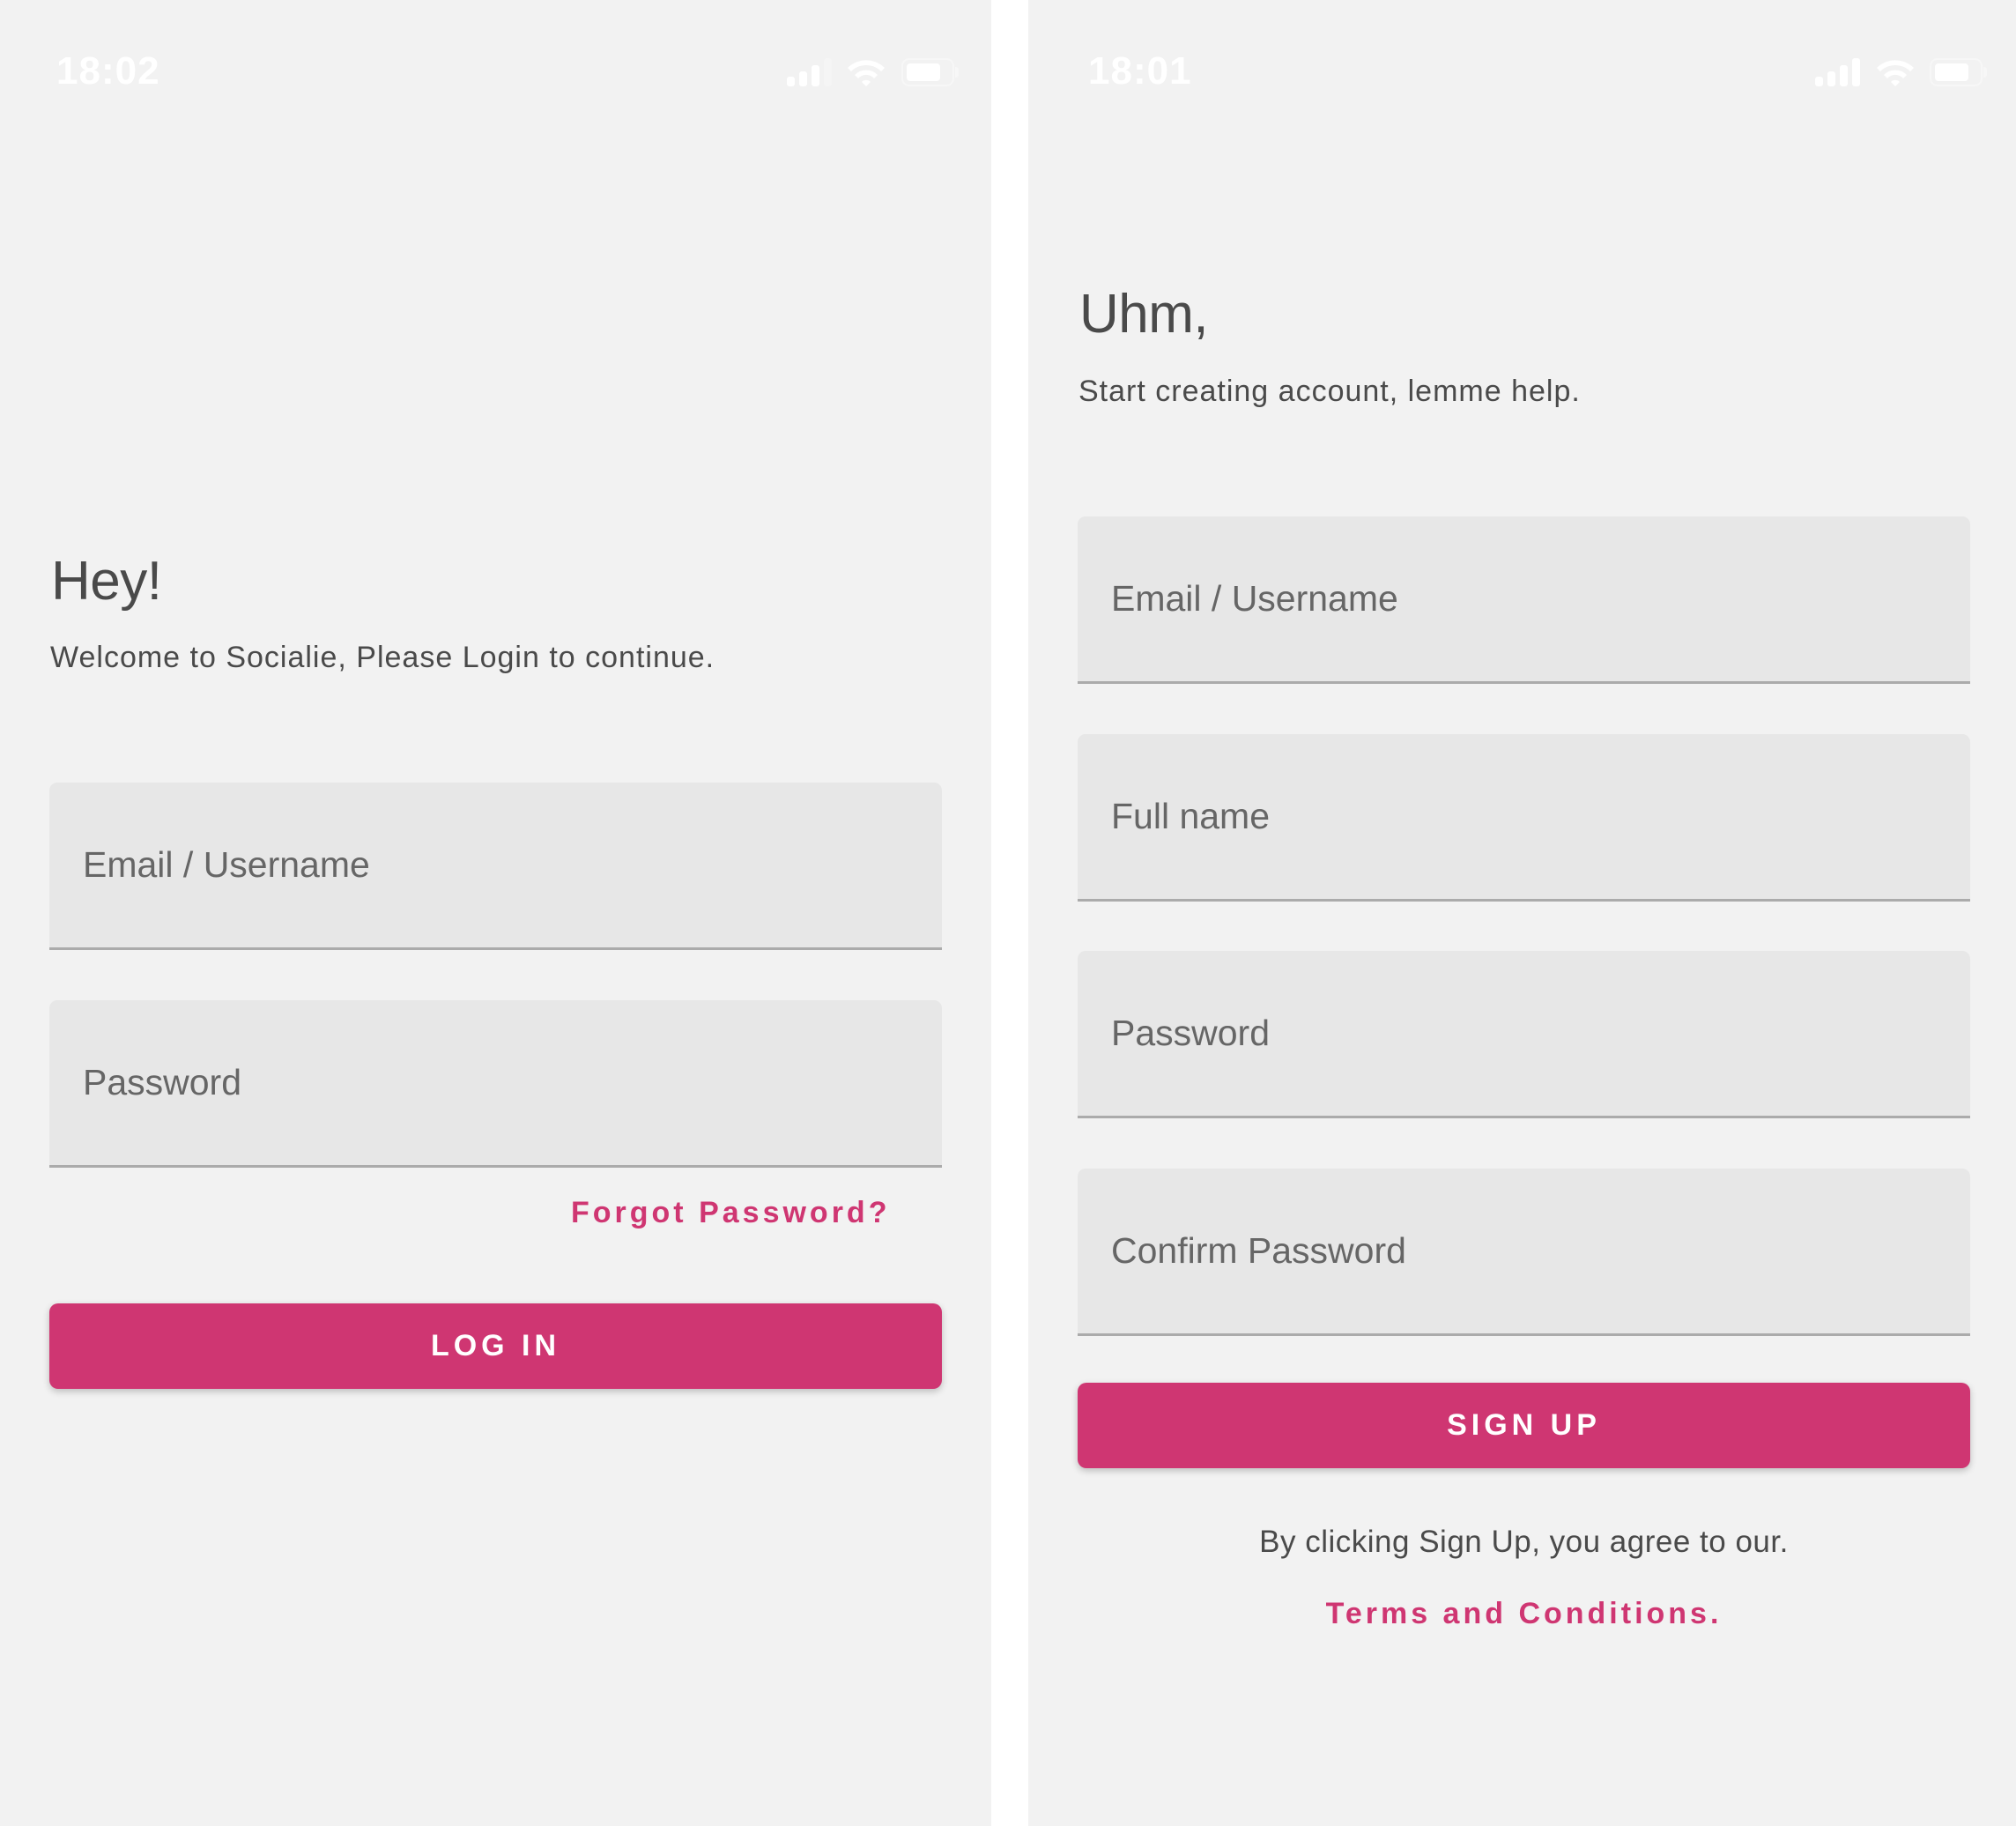 This screenshot has height=1826, width=2016. Describe the element at coordinates (1144, 314) in the screenshot. I see `page-title: Uhm,` at that location.